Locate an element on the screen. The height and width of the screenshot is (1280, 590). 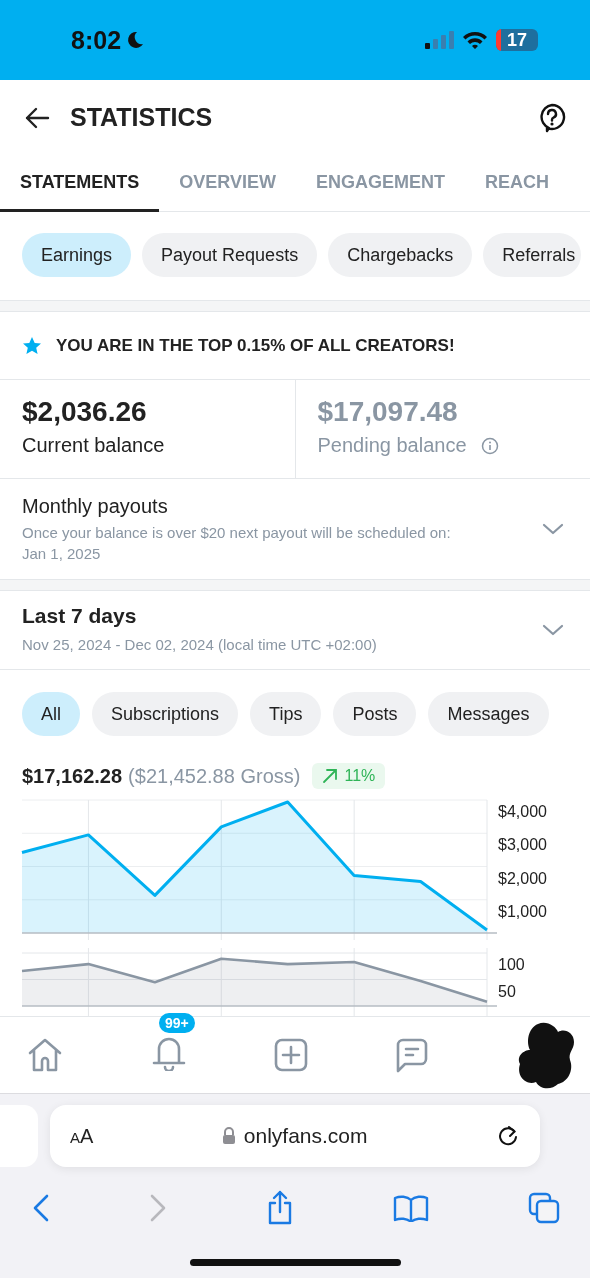
message-icon is located at coordinates (412, 1055).